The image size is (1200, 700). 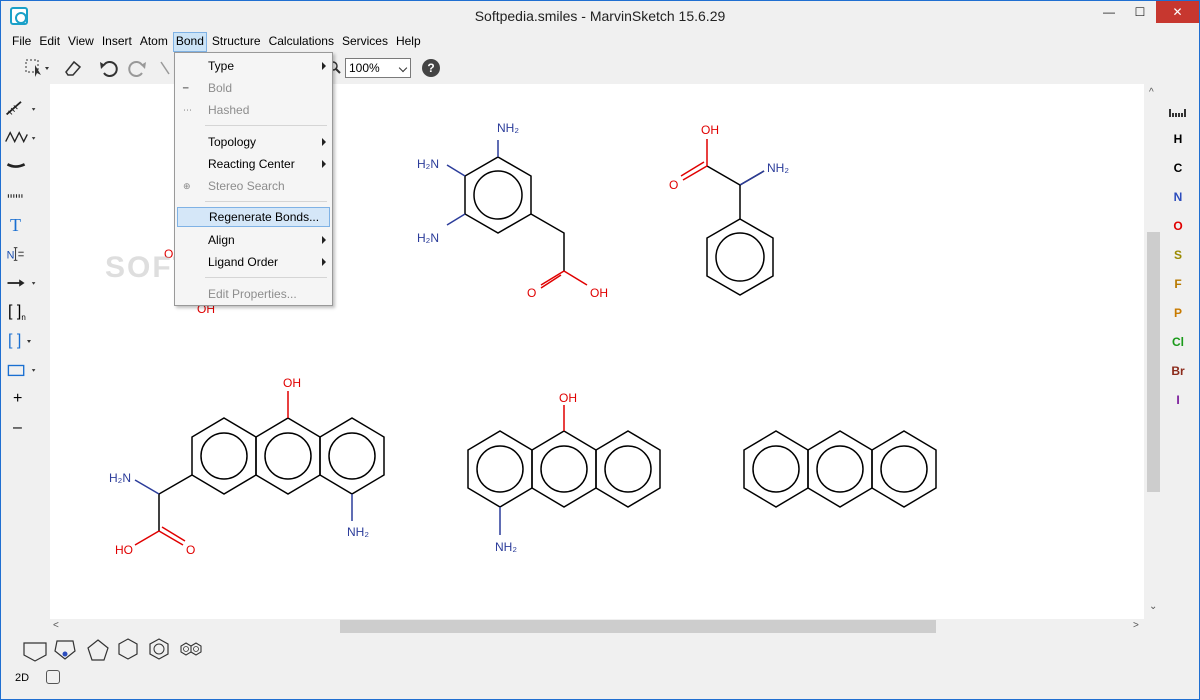 What do you see at coordinates (599, 293) in the screenshot?
I see `mol1-oh-label: OH` at bounding box center [599, 293].